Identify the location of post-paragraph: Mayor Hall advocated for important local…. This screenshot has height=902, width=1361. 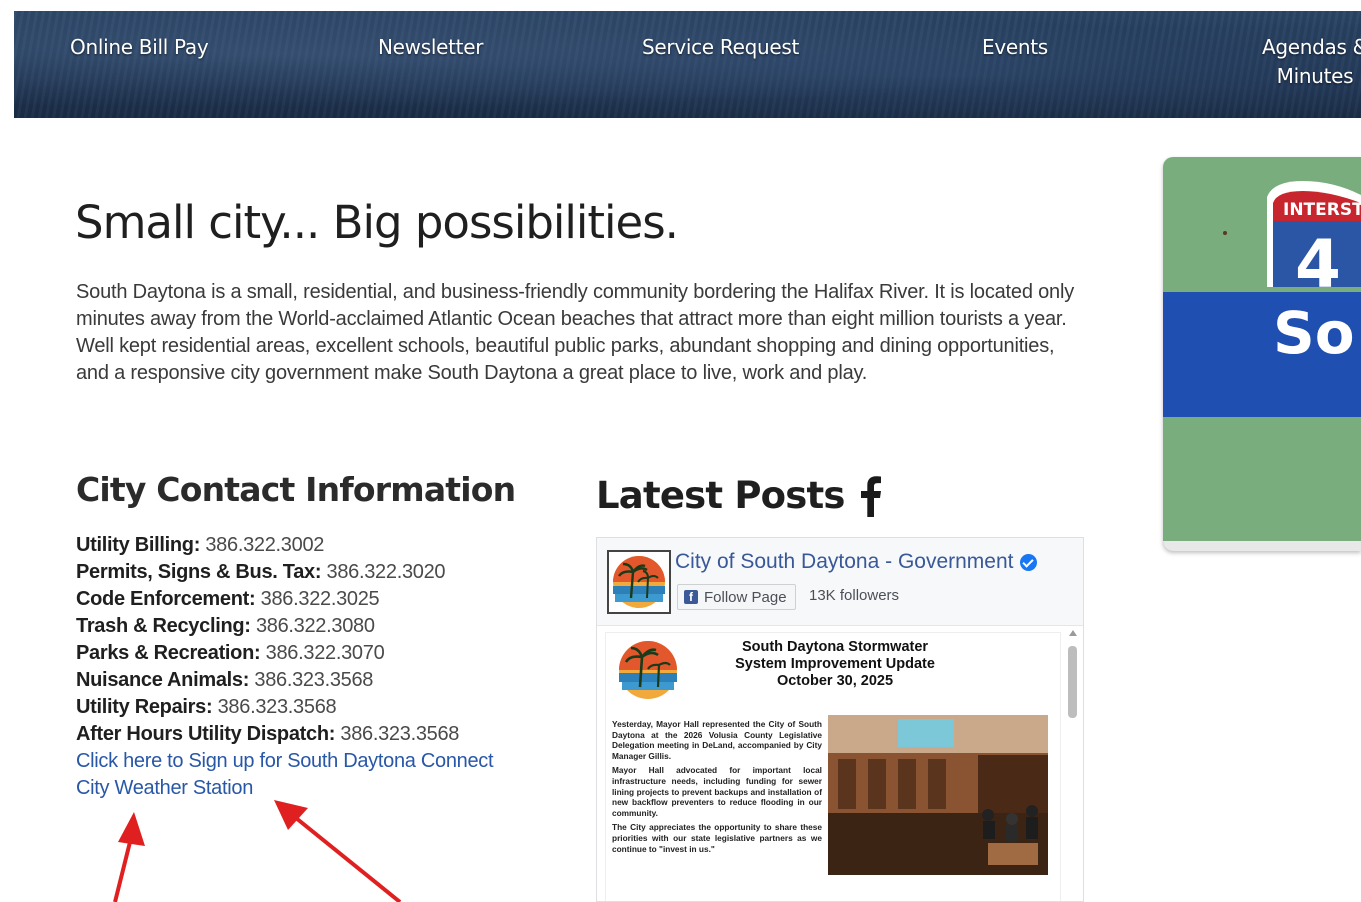
(717, 791).